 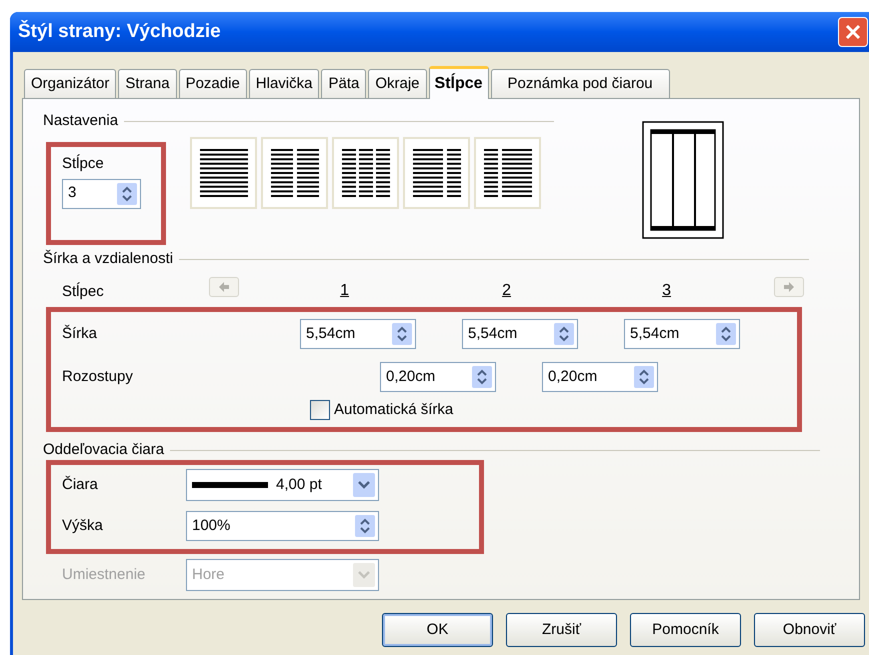 I want to click on height-spin-field: 100%, so click(x=282, y=526).